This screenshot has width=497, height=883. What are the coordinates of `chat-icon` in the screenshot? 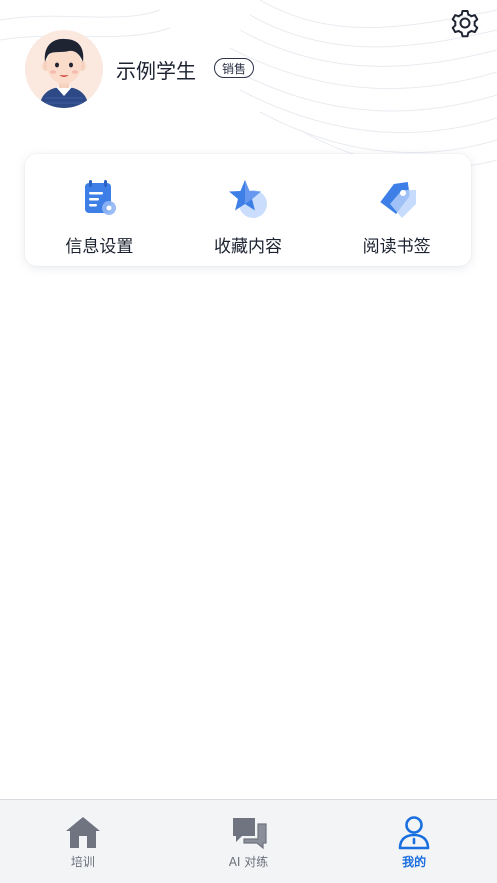 It's located at (249, 834).